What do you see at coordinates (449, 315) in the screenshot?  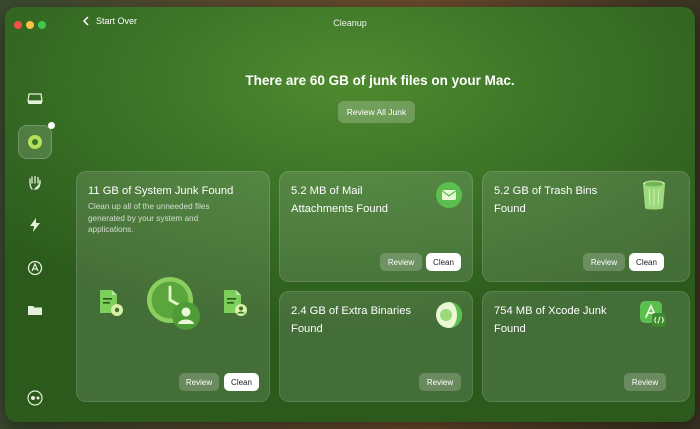 I see `binaries-icon` at bounding box center [449, 315].